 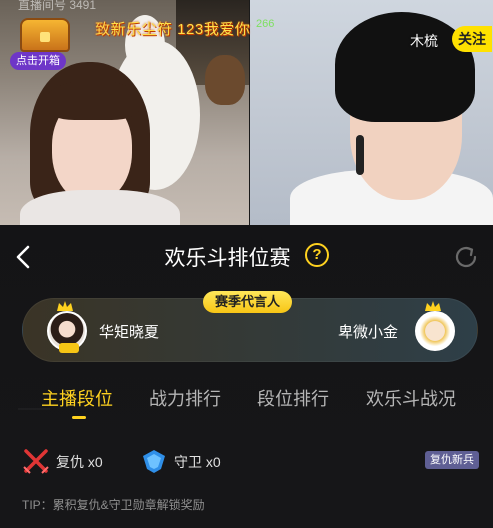 I want to click on stats-row: 复仇 x0 守卫 x0, so click(x=246, y=461).